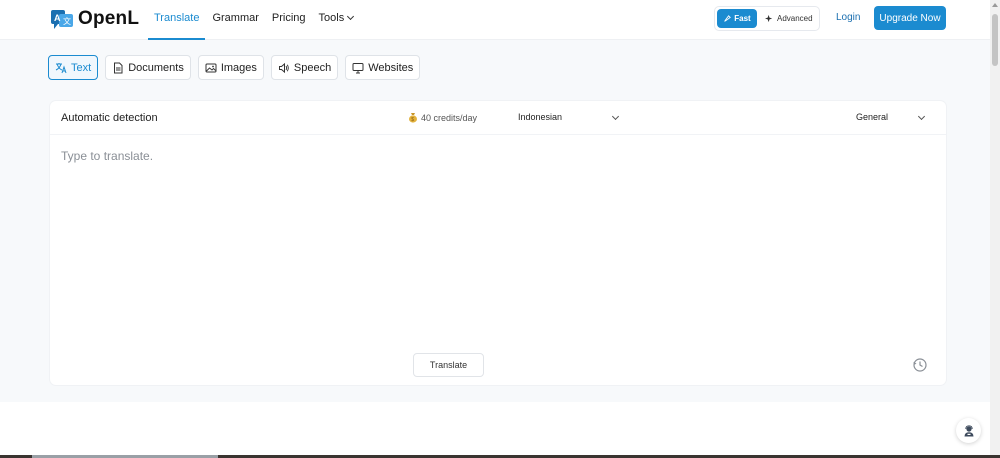  I want to click on tab-documents-label: Documents, so click(156, 67).